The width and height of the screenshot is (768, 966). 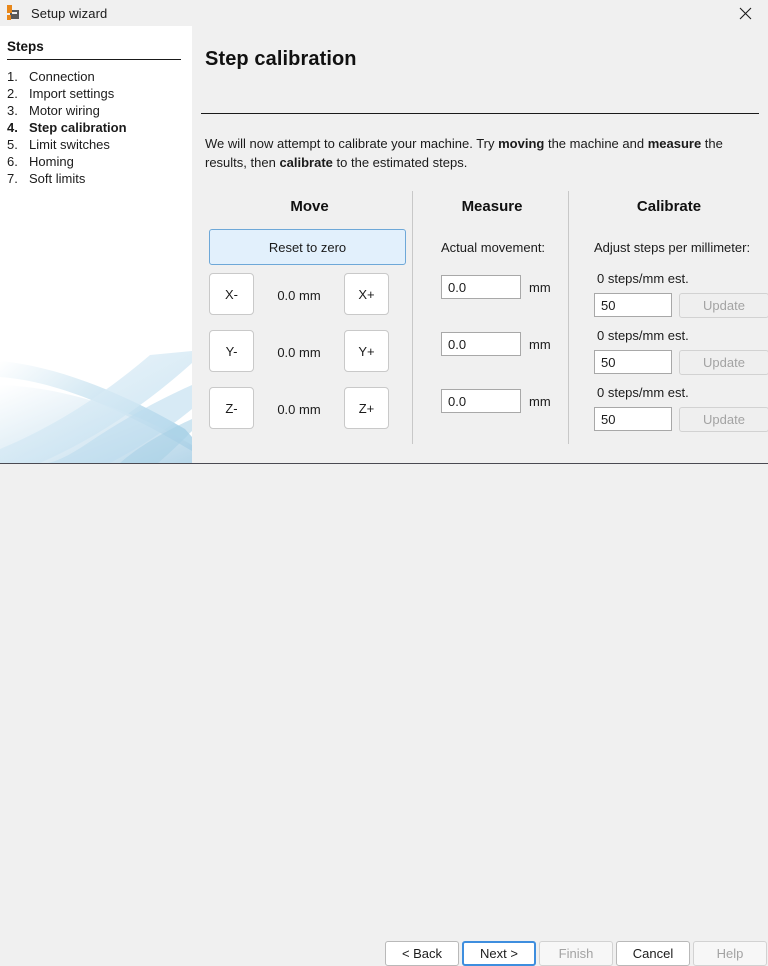 I want to click on step-number: 4., so click(x=12, y=127).